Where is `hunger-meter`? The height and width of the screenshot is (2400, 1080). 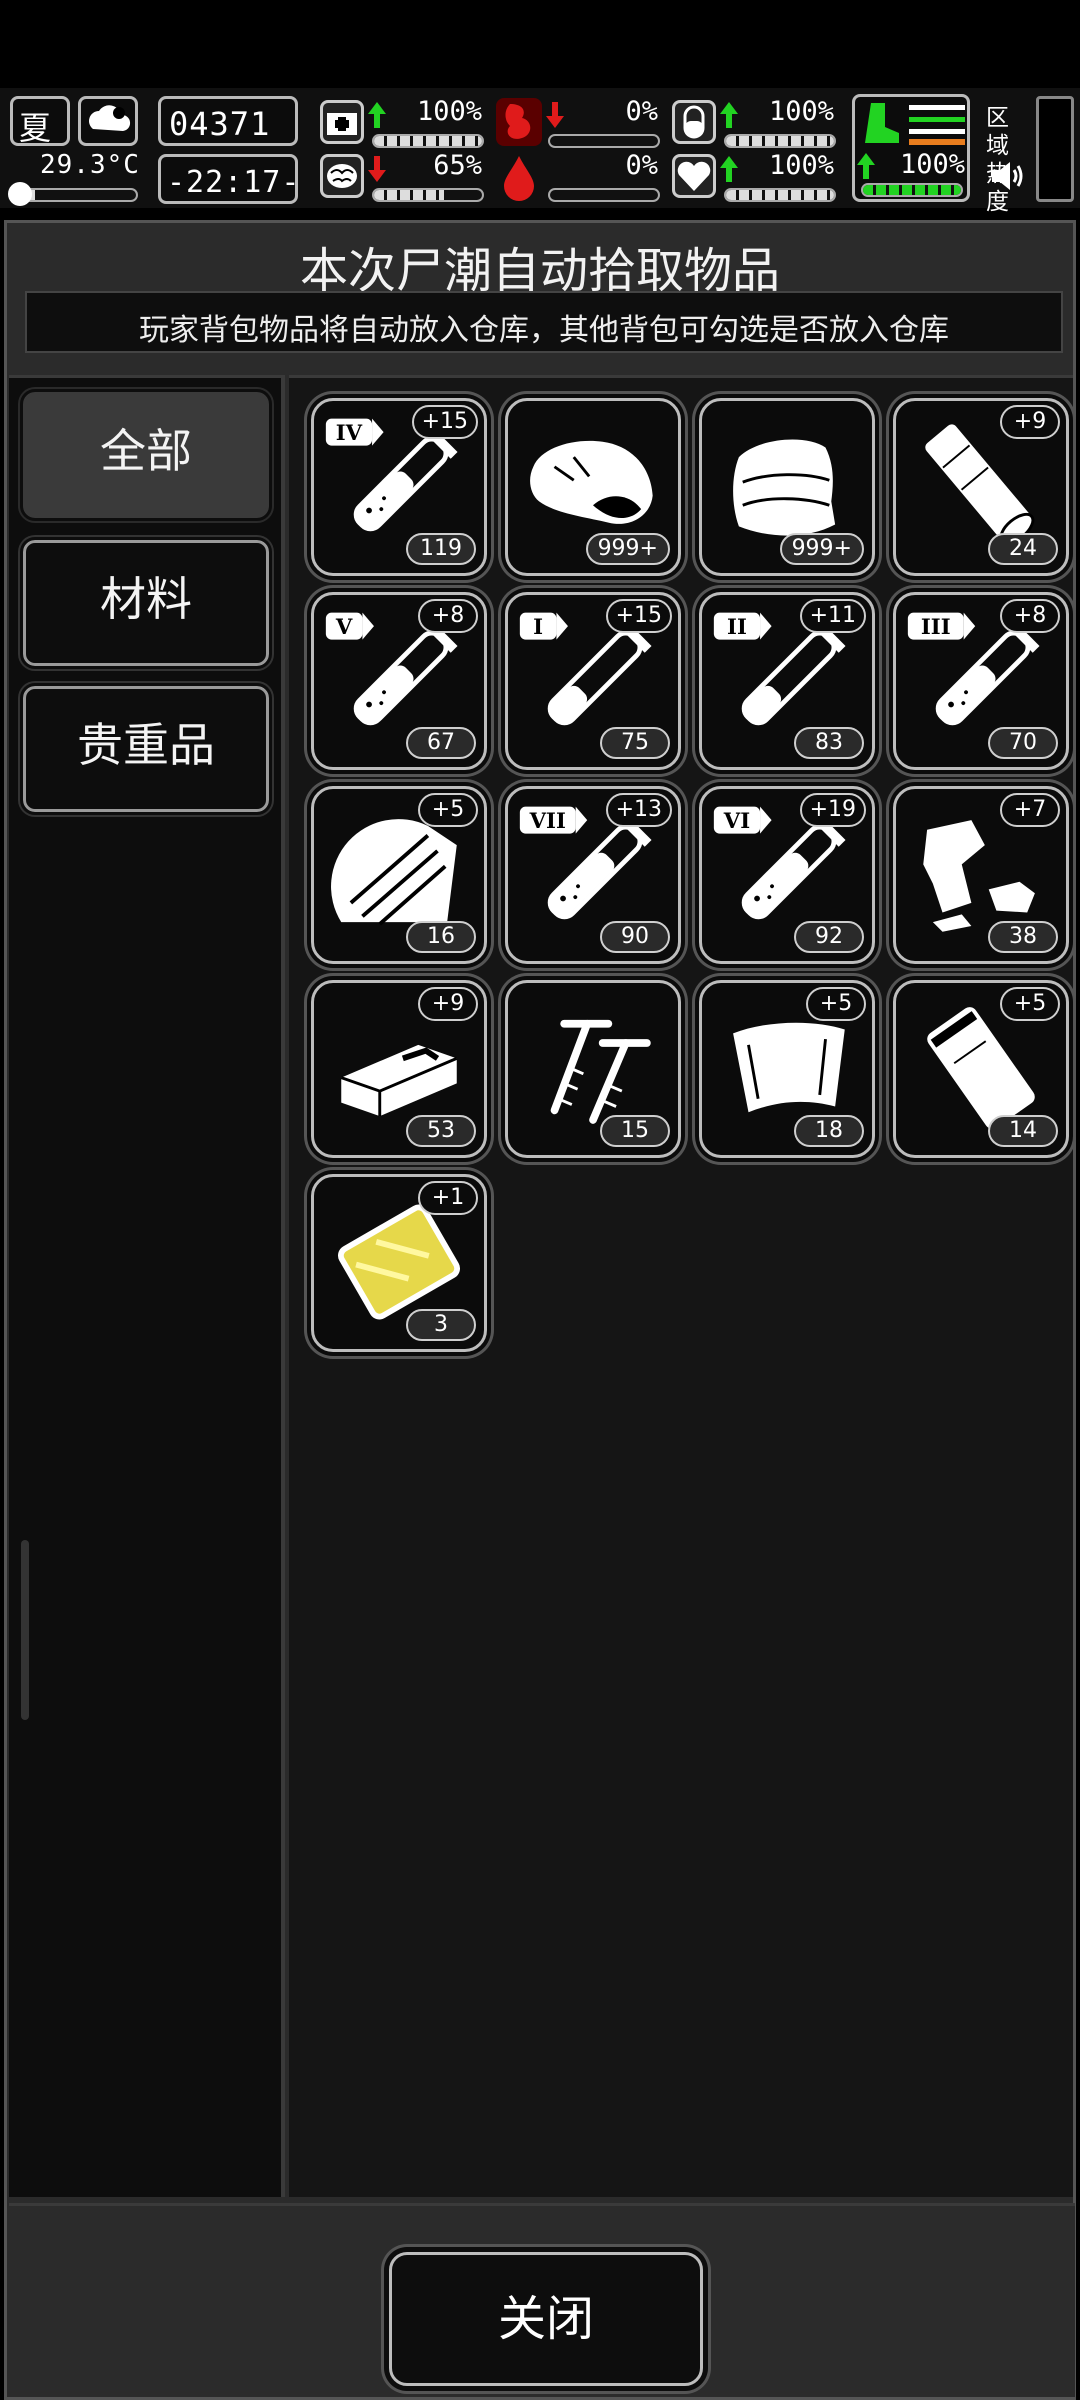 hunger-meter is located at coordinates (604, 141).